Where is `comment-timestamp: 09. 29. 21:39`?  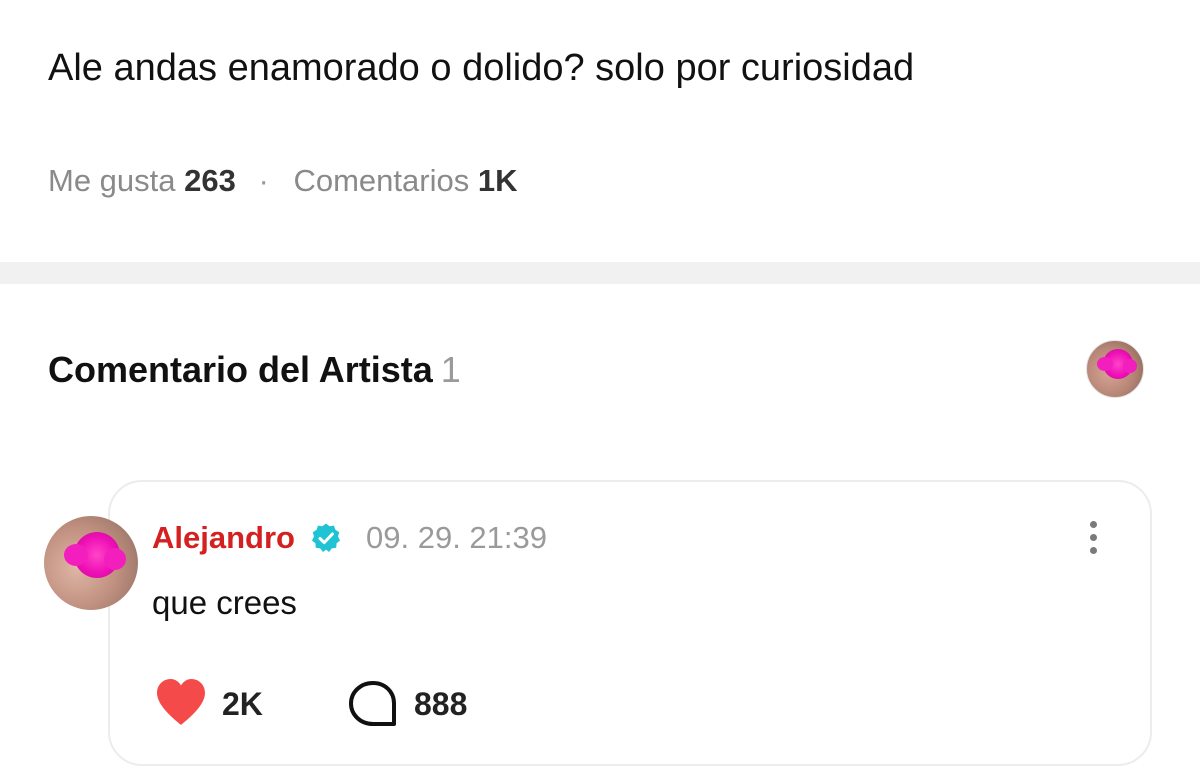 comment-timestamp: 09. 29. 21:39 is located at coordinates (456, 537).